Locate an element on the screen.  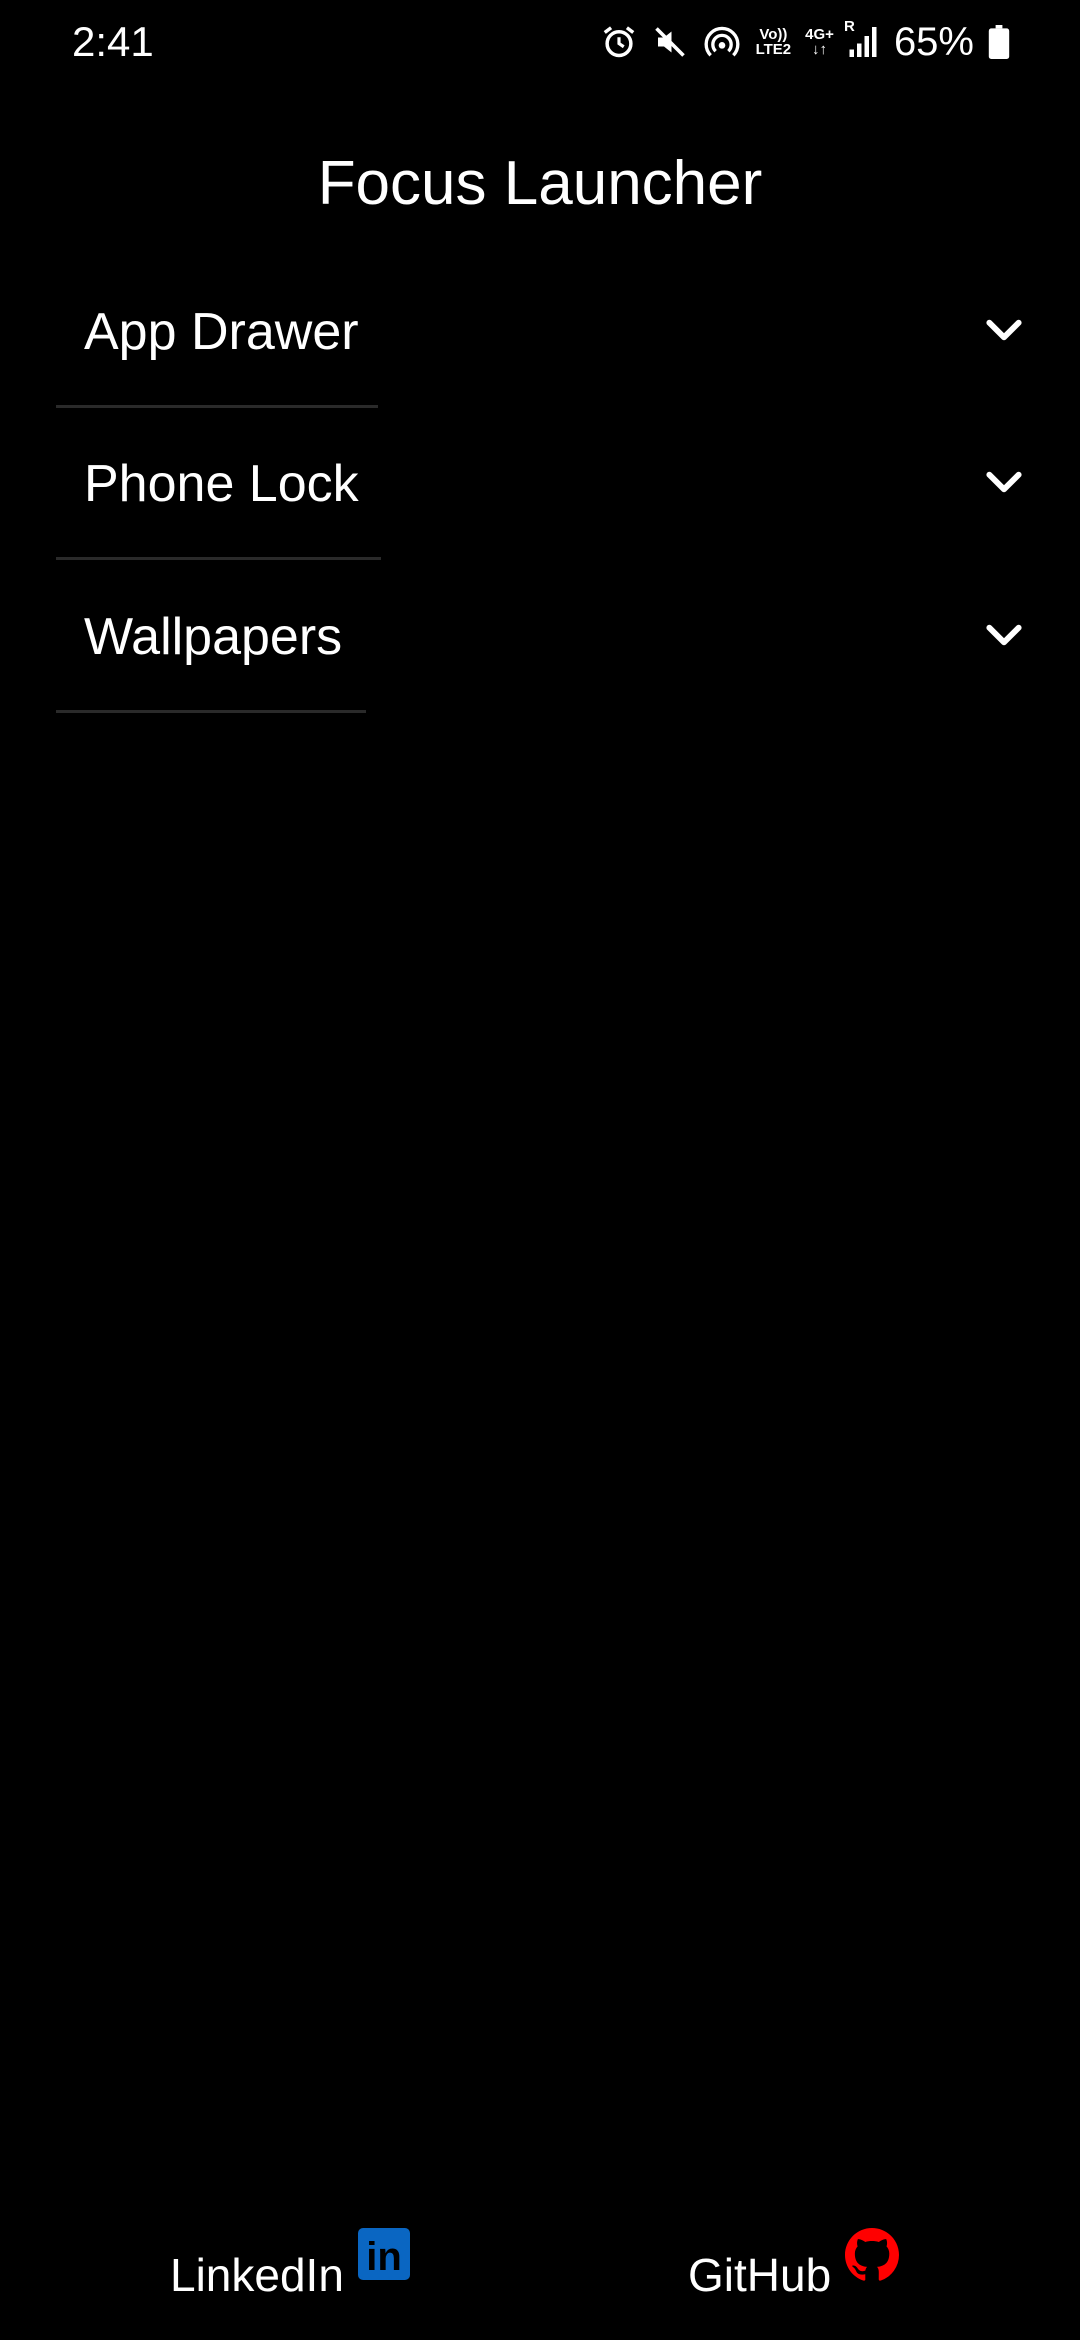
roaming-label: R is located at coordinates (849, 26).